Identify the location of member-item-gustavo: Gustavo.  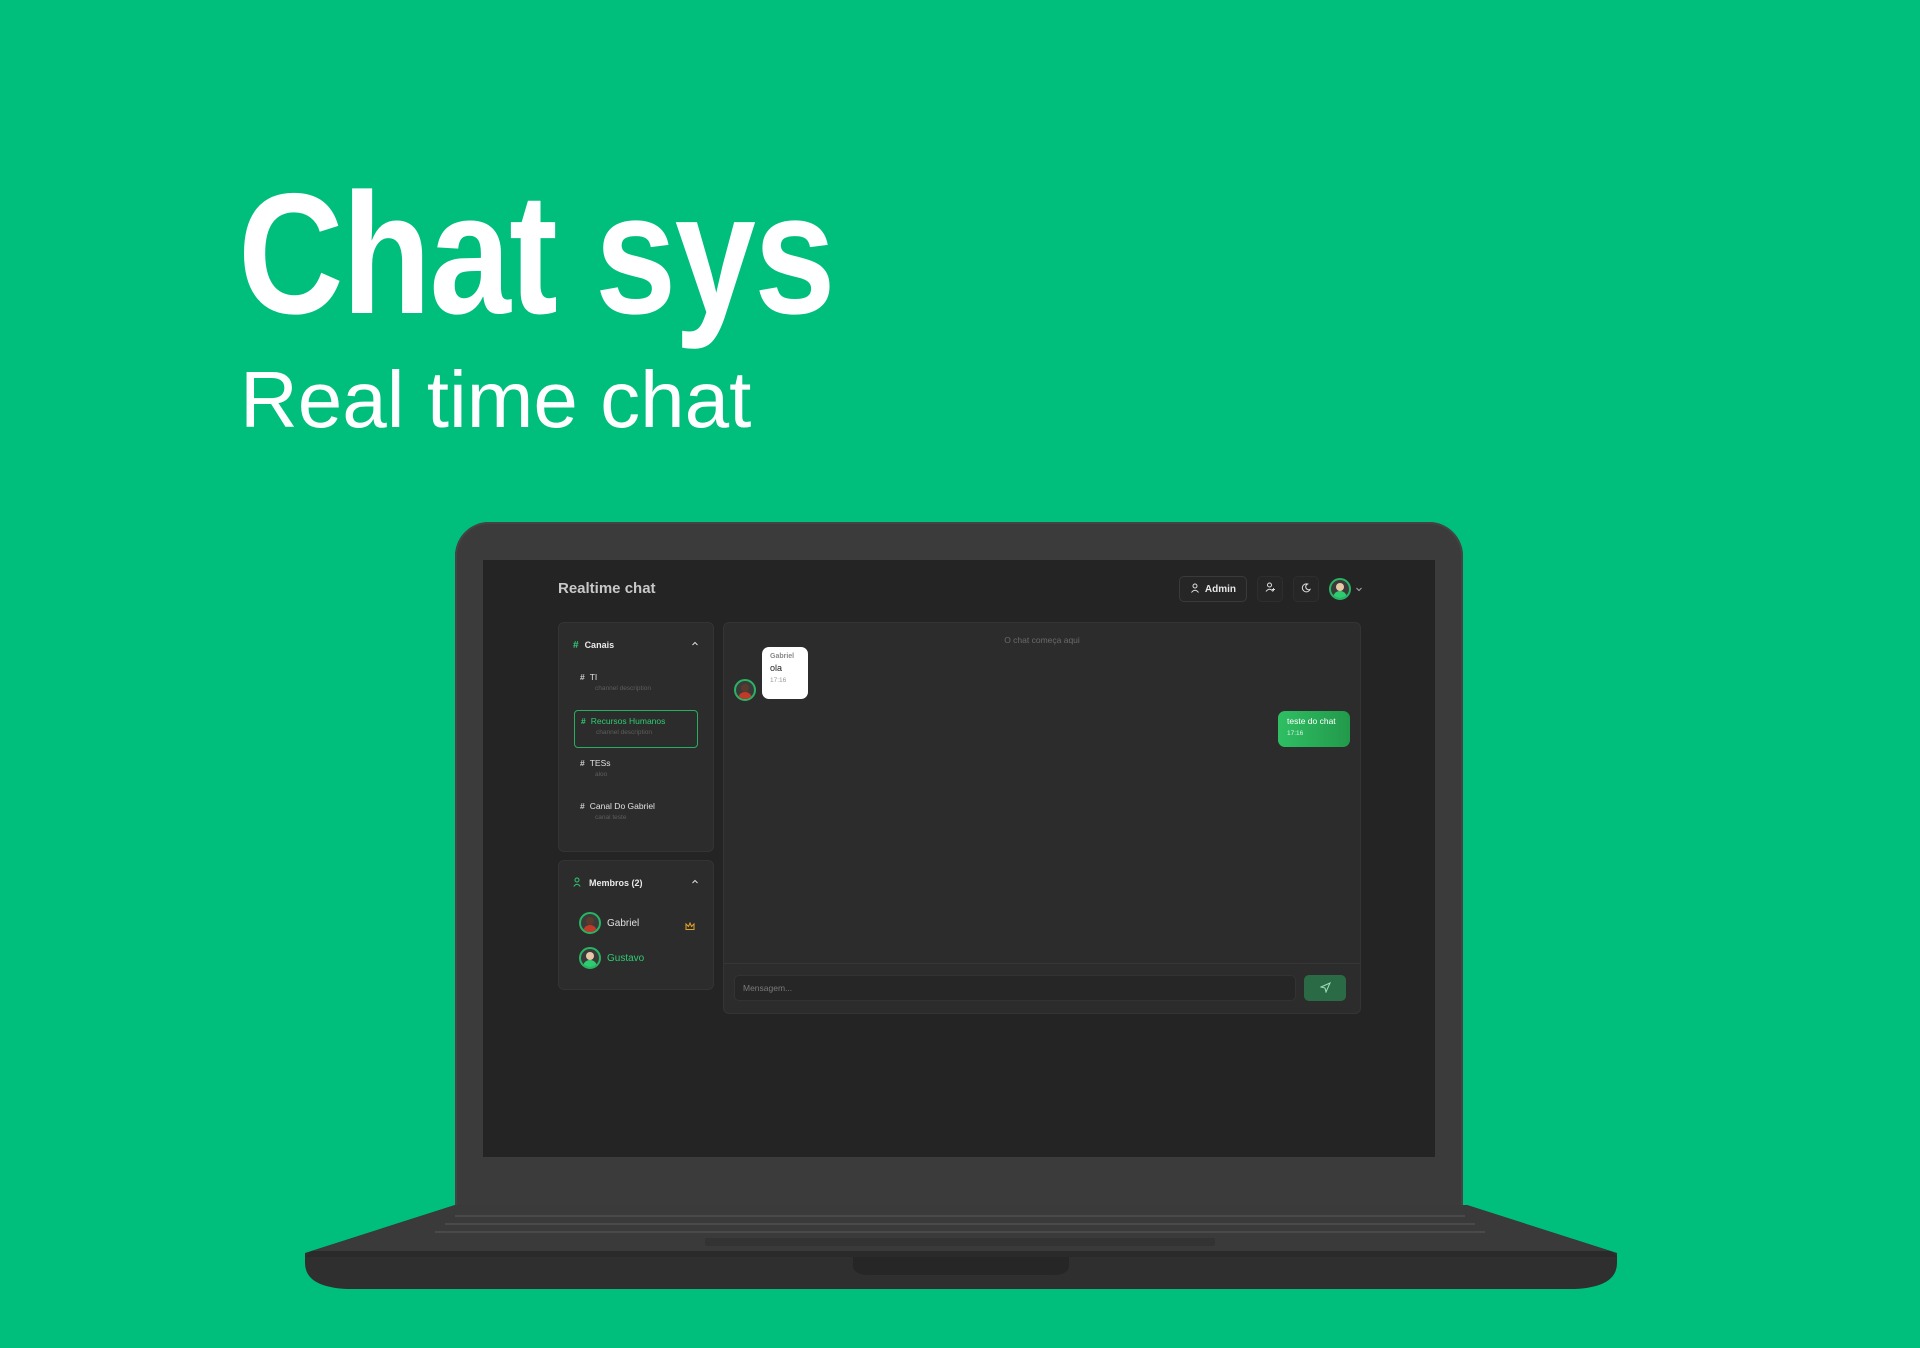
(611, 958).